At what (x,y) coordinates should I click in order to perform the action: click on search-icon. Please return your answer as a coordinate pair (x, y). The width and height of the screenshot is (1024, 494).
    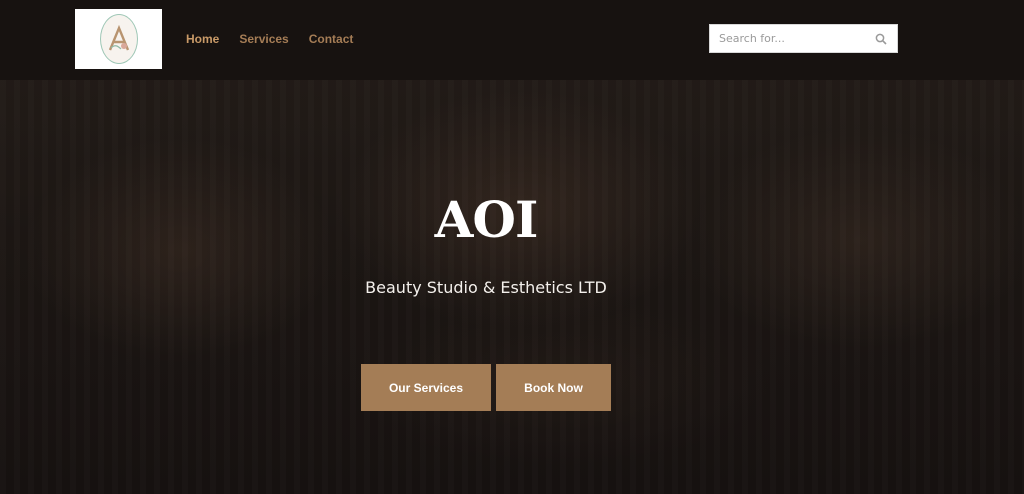
    Looking at the image, I should click on (881, 39).